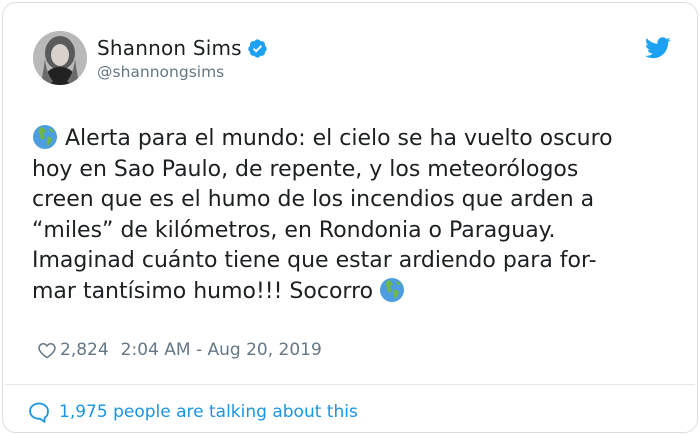 The width and height of the screenshot is (700, 435). Describe the element at coordinates (658, 48) in the screenshot. I see `twitter-bird-icon` at that location.